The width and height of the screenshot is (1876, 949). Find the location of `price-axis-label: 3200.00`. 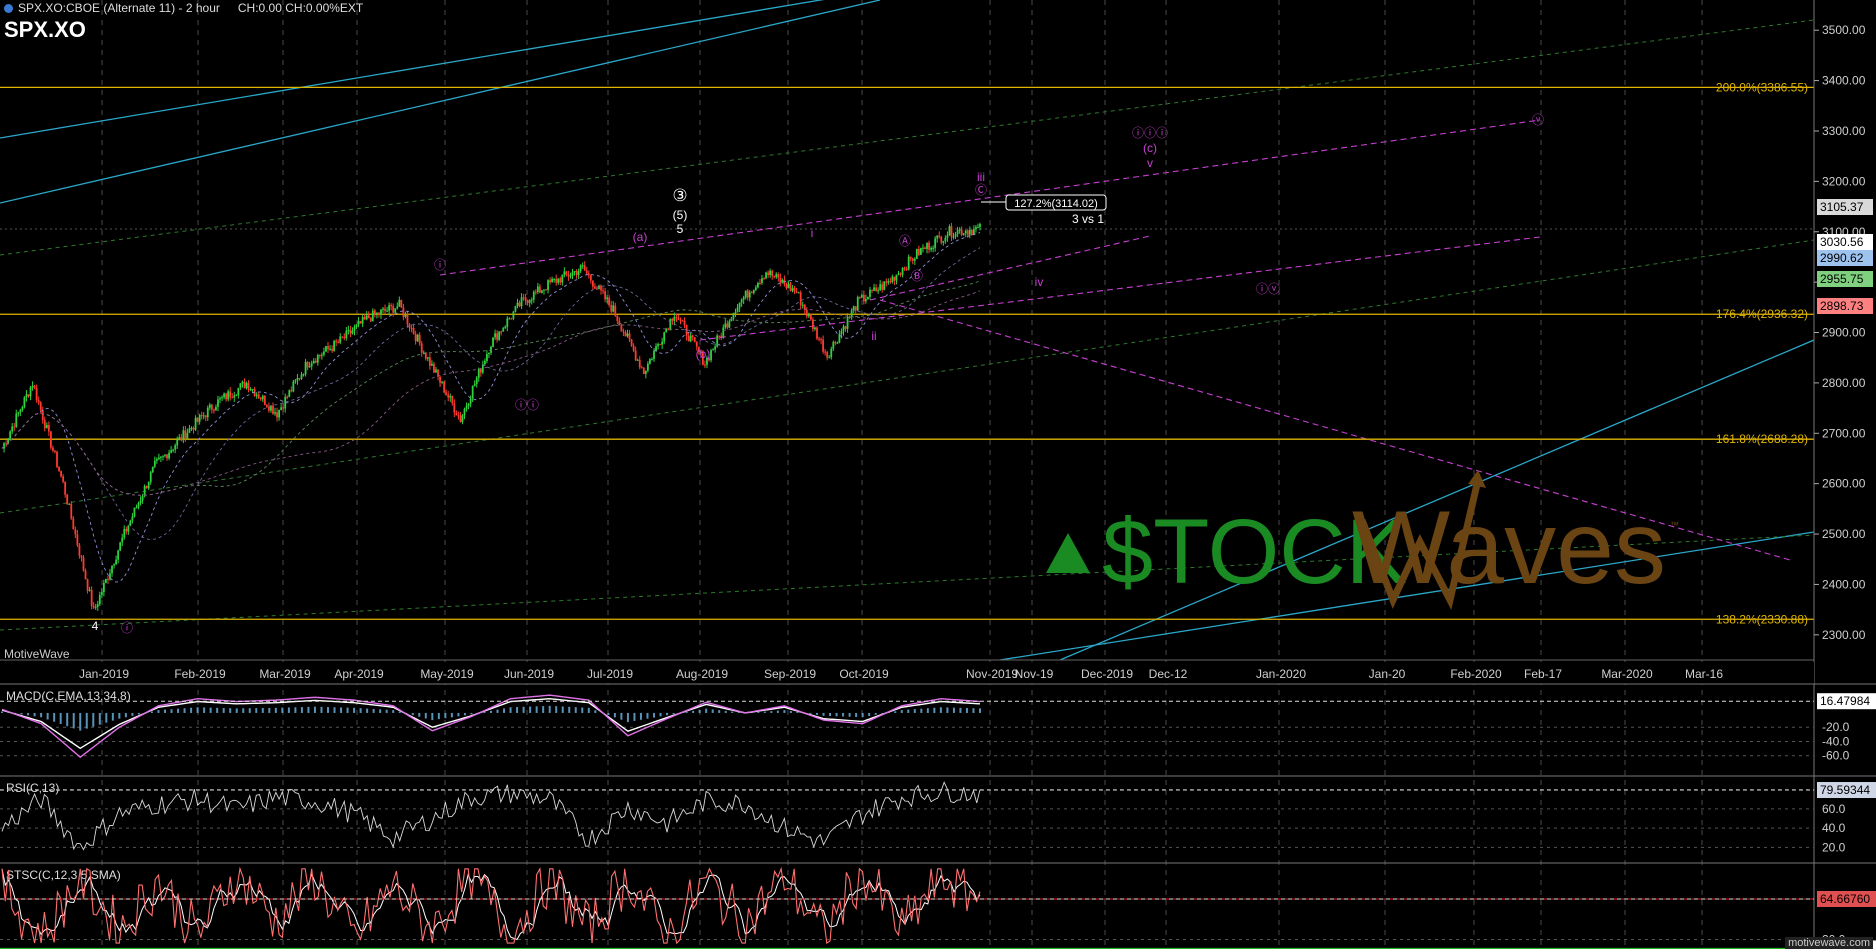

price-axis-label: 3200.00 is located at coordinates (1844, 181).